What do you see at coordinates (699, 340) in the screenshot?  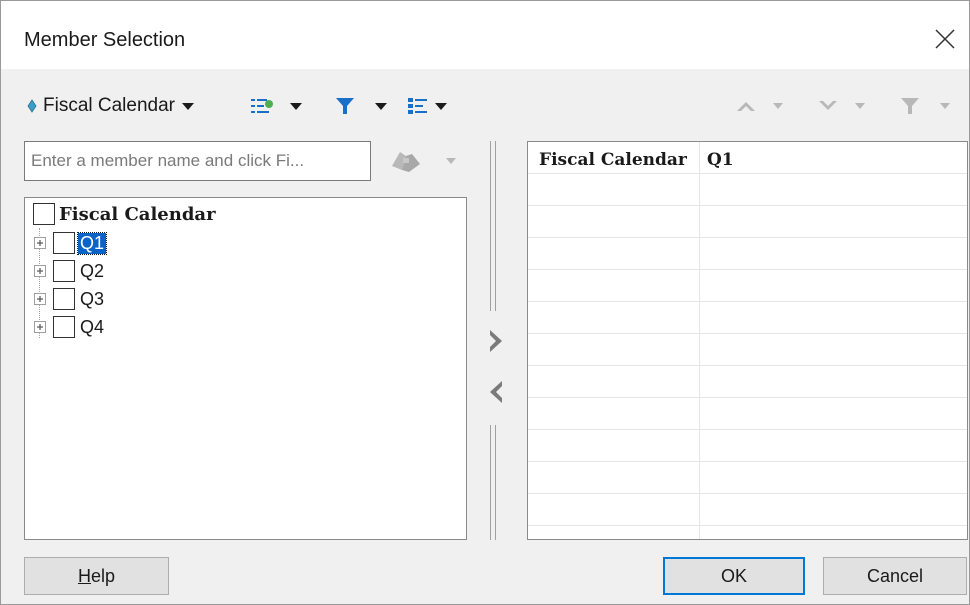 I see `column-separator` at bounding box center [699, 340].